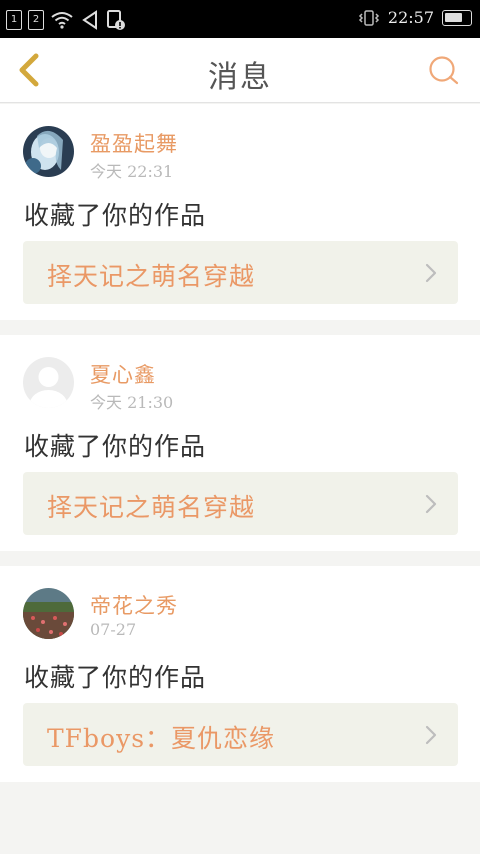  What do you see at coordinates (134, 605) in the screenshot?
I see `username: 帝花之秀` at bounding box center [134, 605].